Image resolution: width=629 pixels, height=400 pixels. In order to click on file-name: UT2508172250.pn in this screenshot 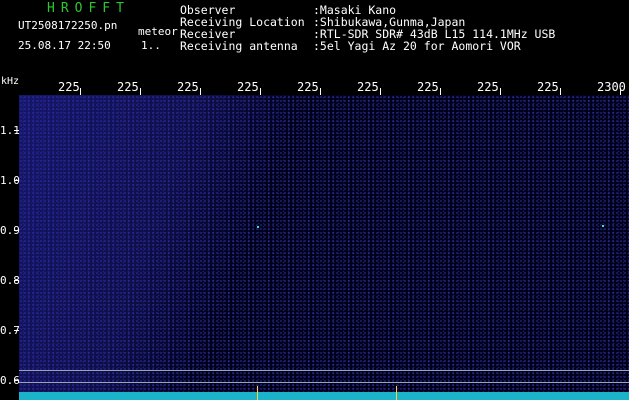, I will do `click(68, 25)`.